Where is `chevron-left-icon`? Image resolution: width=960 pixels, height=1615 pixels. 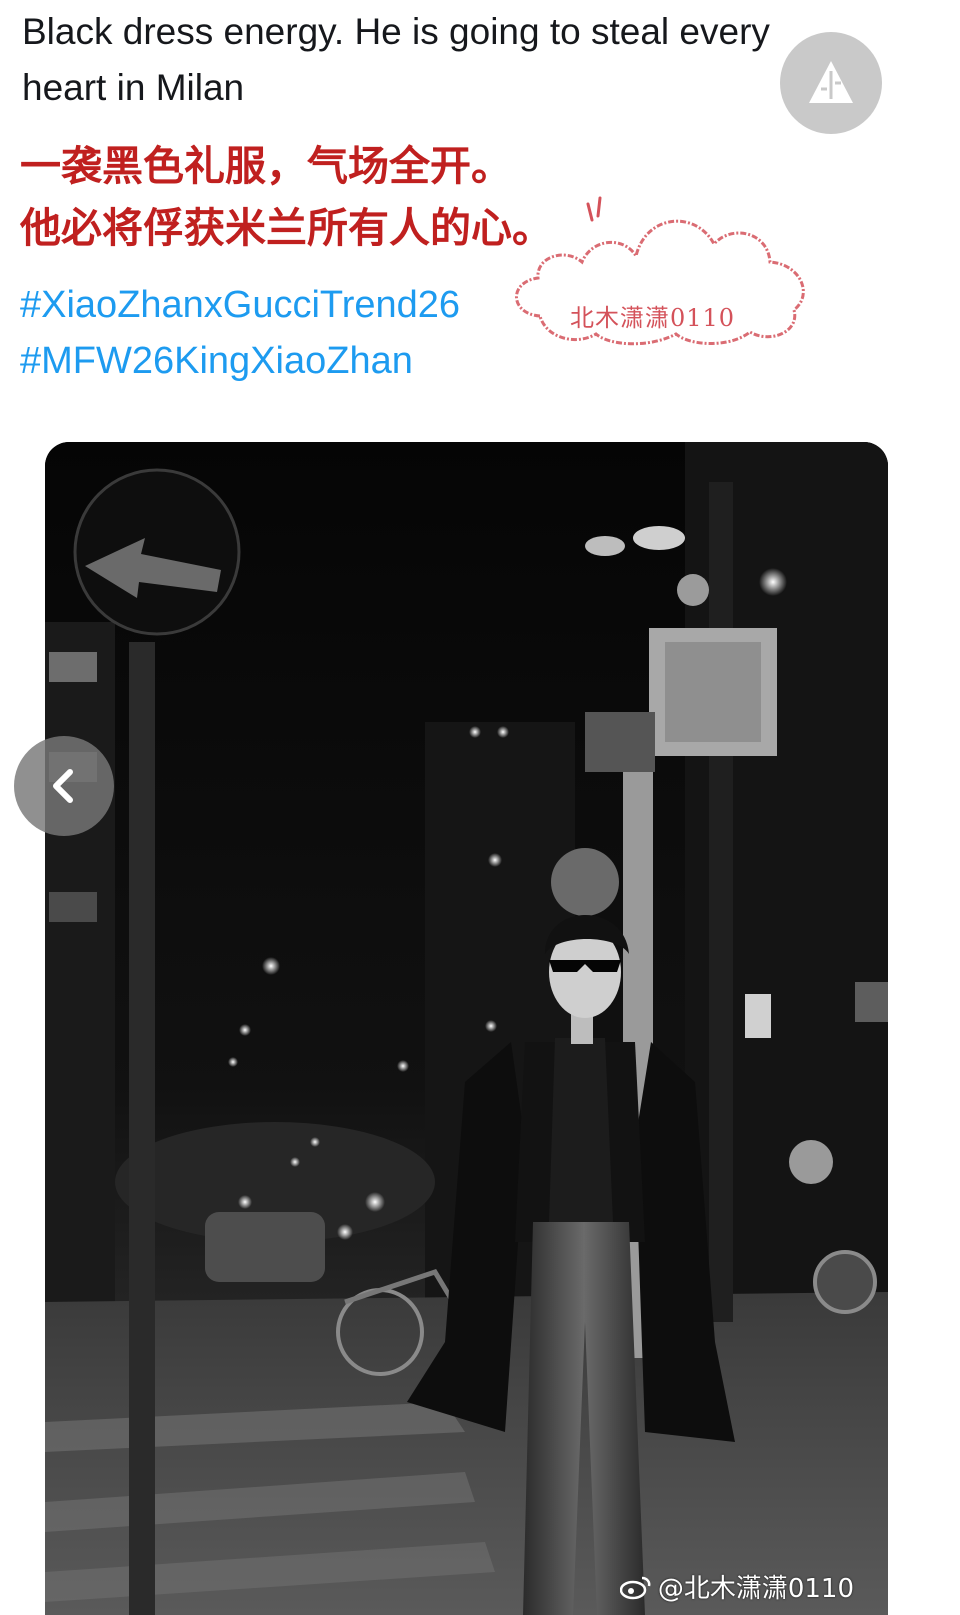 chevron-left-icon is located at coordinates (63, 786).